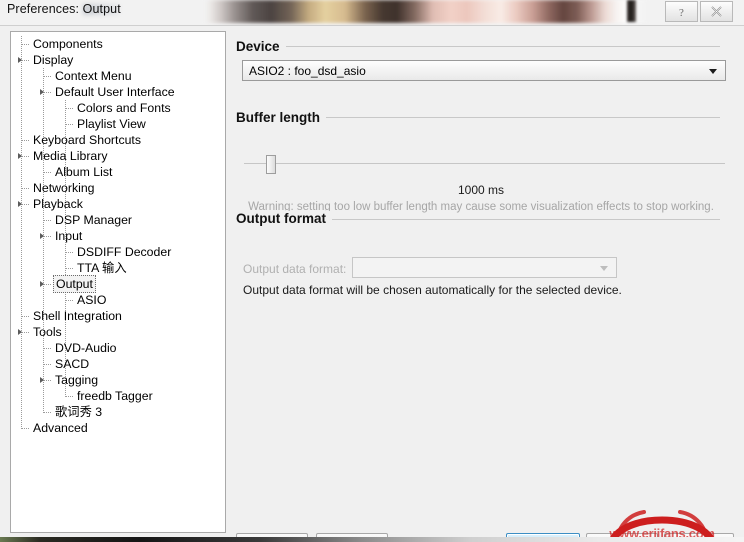 The image size is (744, 542). What do you see at coordinates (484, 70) in the screenshot?
I see `device-combo: ASIO2 : foo_dsd_asio` at bounding box center [484, 70].